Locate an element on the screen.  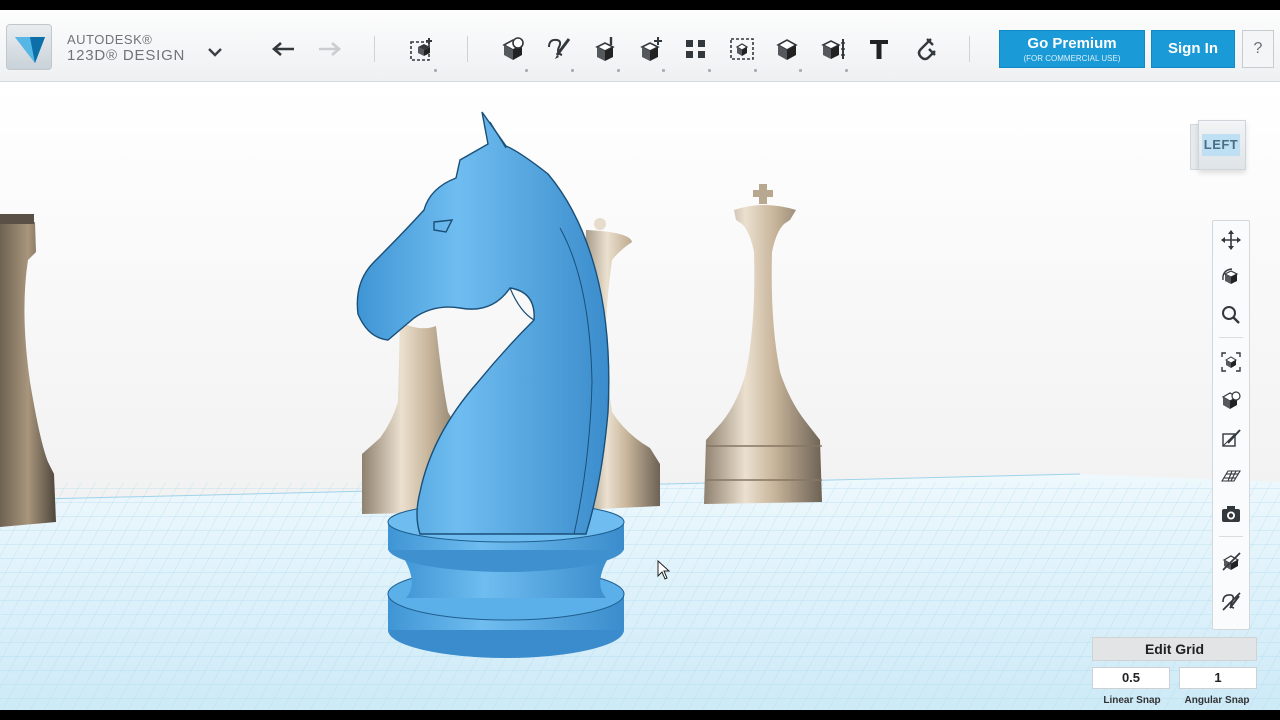
redo-icon is located at coordinates (329, 49).